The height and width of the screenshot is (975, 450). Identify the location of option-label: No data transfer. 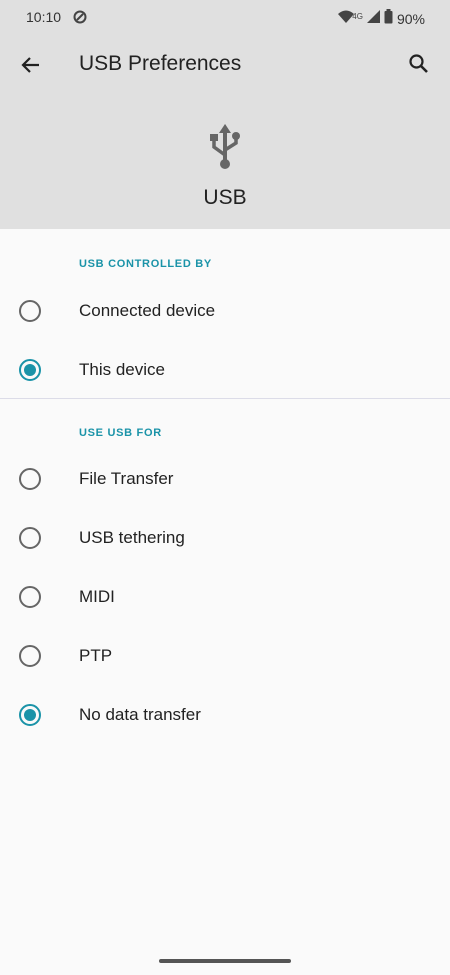
(140, 714).